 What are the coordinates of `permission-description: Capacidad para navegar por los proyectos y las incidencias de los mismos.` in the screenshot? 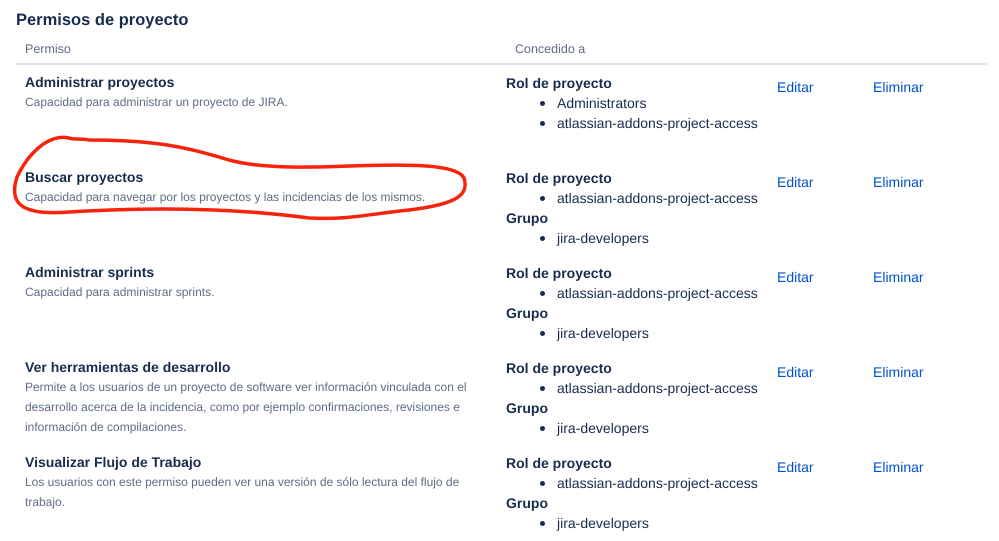 It's located at (225, 197).